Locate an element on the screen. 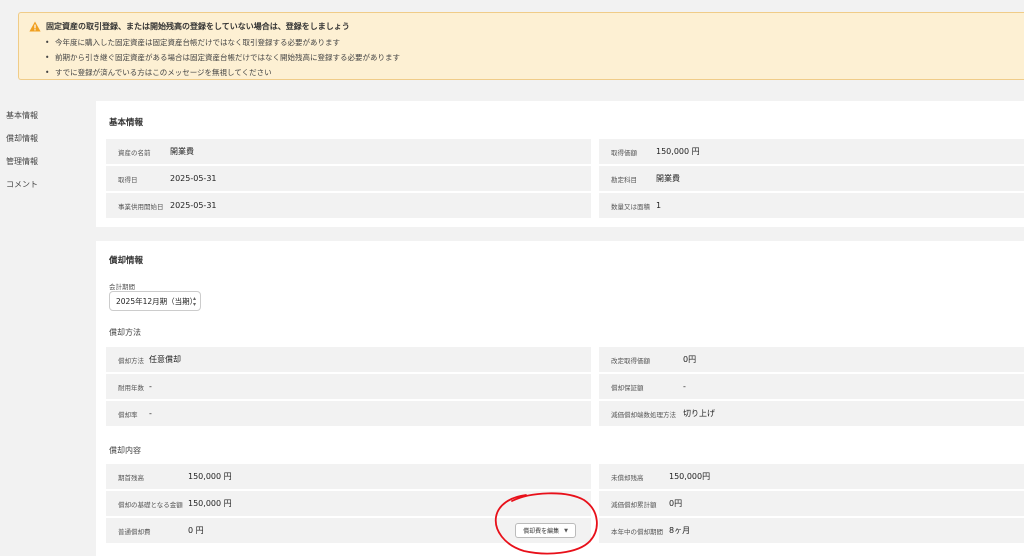  chevron-down-icon: ▼ is located at coordinates (566, 530).